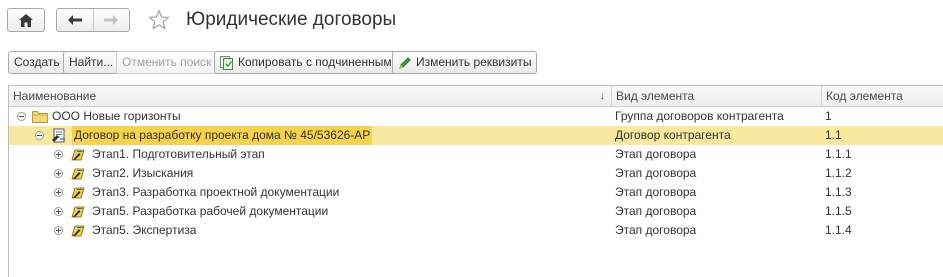 This screenshot has height=277, width=943. I want to click on home-button, so click(26, 20).